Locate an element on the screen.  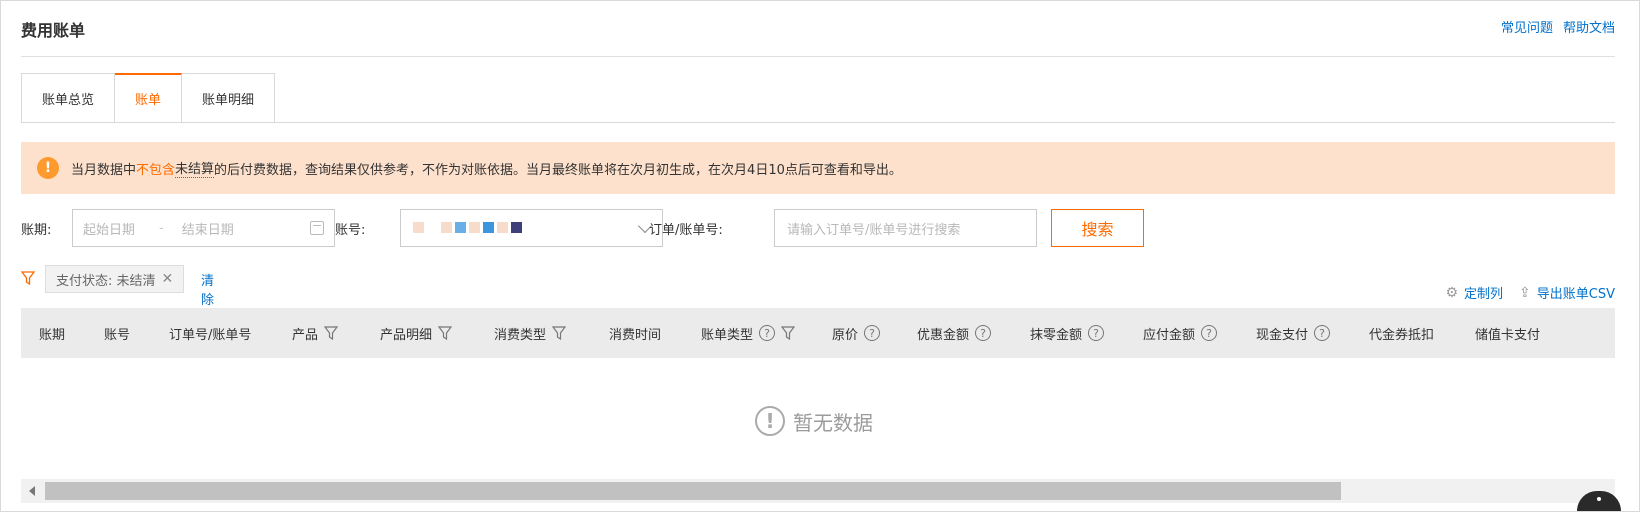
column-header: 产品明细 is located at coordinates (416, 333).